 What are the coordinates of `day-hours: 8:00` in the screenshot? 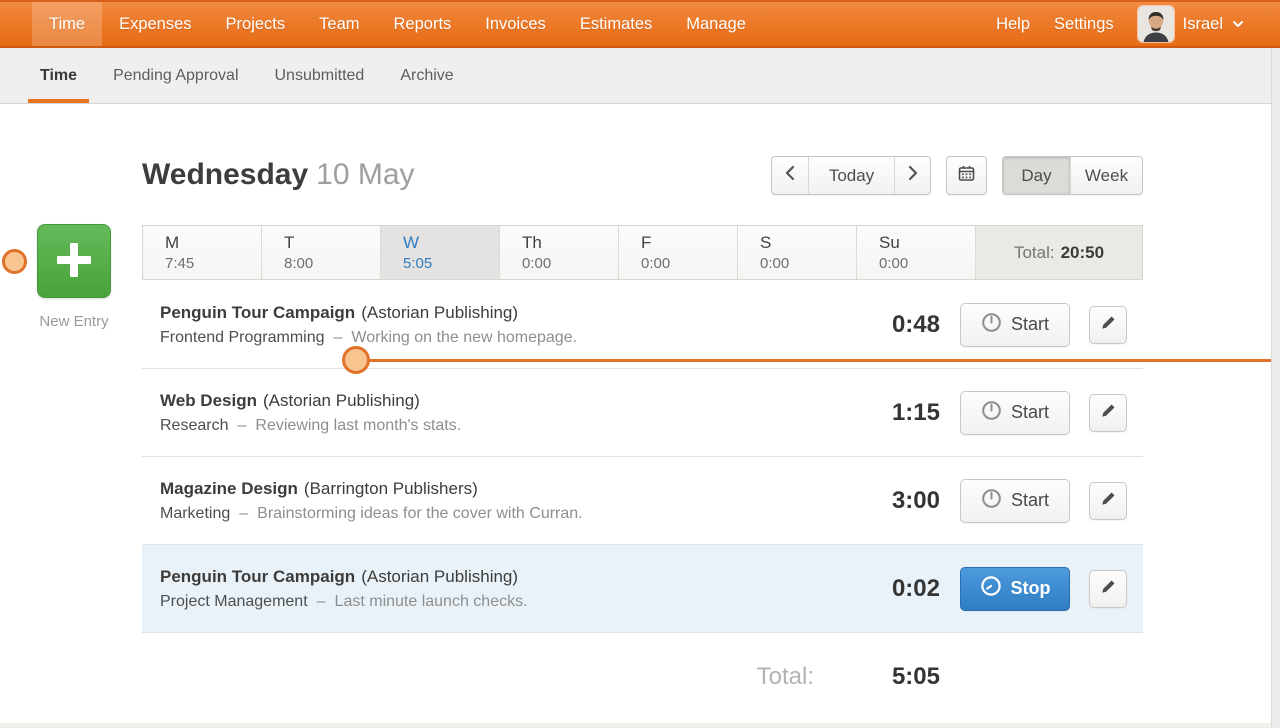 It's located at (299, 263).